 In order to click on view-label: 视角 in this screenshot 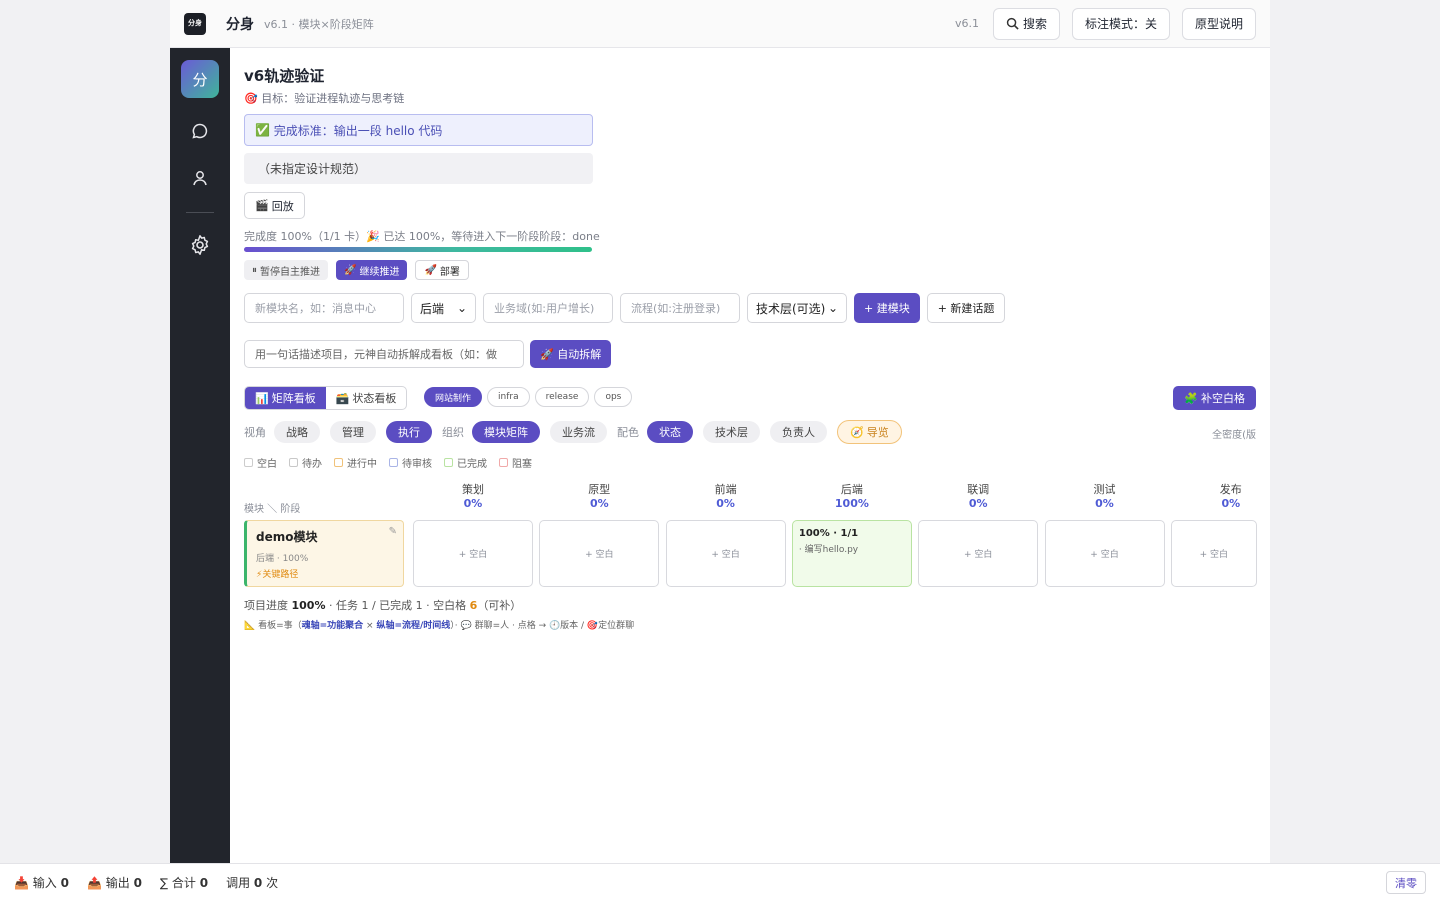, I will do `click(255, 432)`.